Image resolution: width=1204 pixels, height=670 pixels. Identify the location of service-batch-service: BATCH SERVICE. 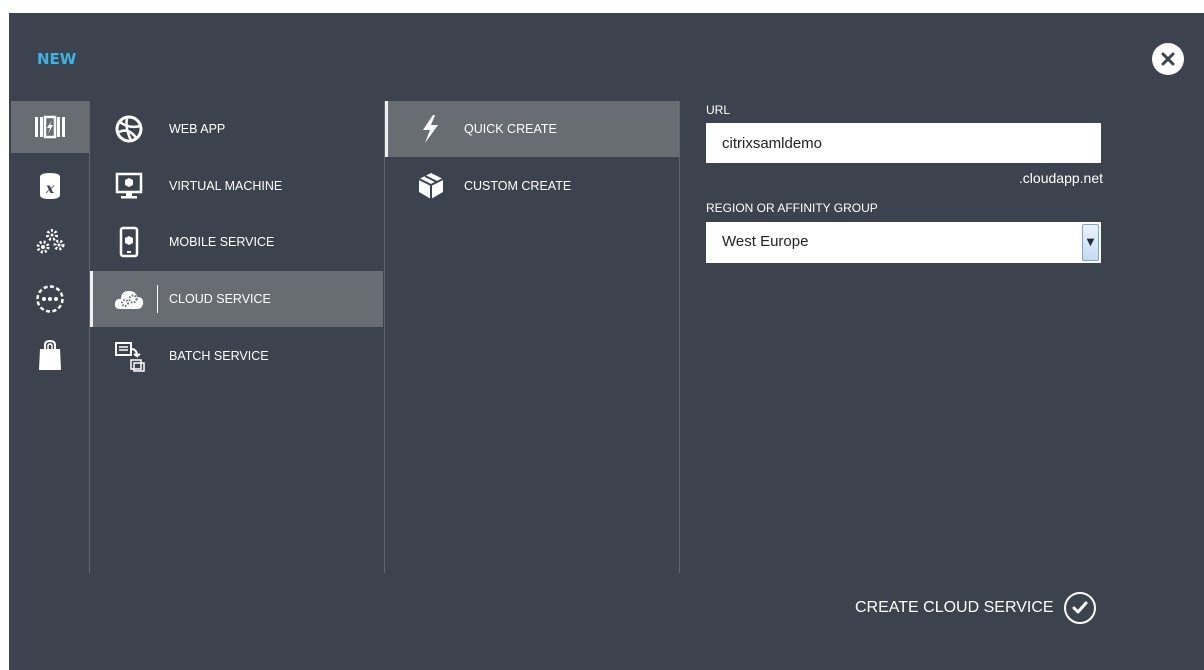
(236, 356).